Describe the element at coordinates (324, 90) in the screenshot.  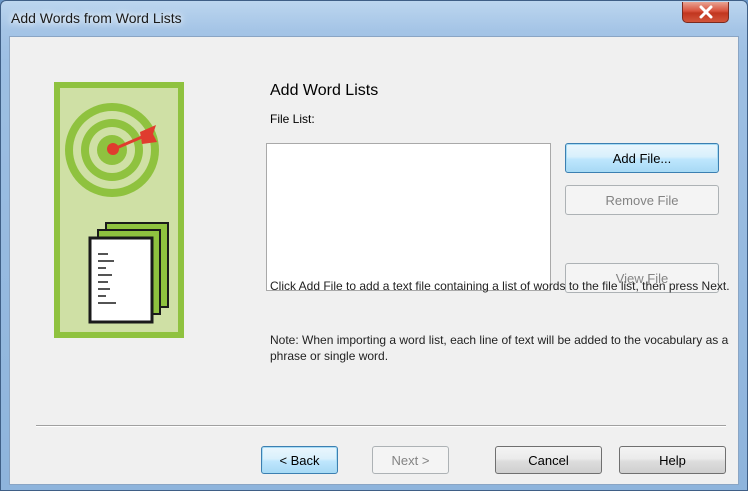
I see `page-heading: Add Word Lists` at that location.